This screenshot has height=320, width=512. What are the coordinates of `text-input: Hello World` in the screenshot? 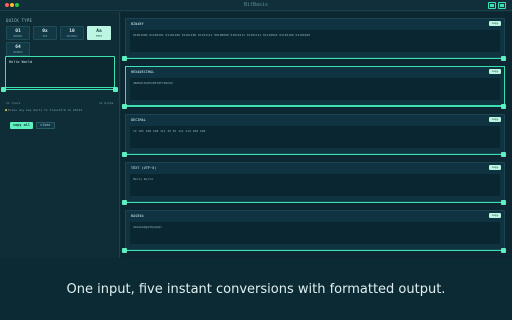 It's located at (60, 72).